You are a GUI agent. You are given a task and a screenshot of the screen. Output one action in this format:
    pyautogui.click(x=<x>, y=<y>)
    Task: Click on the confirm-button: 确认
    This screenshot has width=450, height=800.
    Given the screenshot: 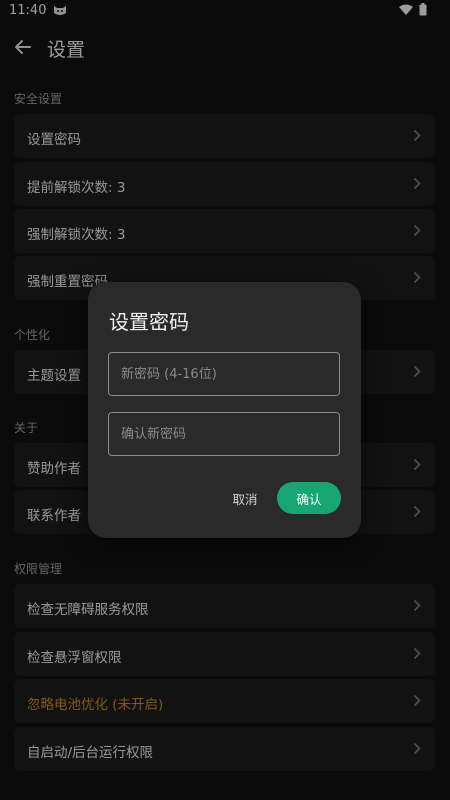 What is the action you would take?
    pyautogui.click(x=309, y=498)
    